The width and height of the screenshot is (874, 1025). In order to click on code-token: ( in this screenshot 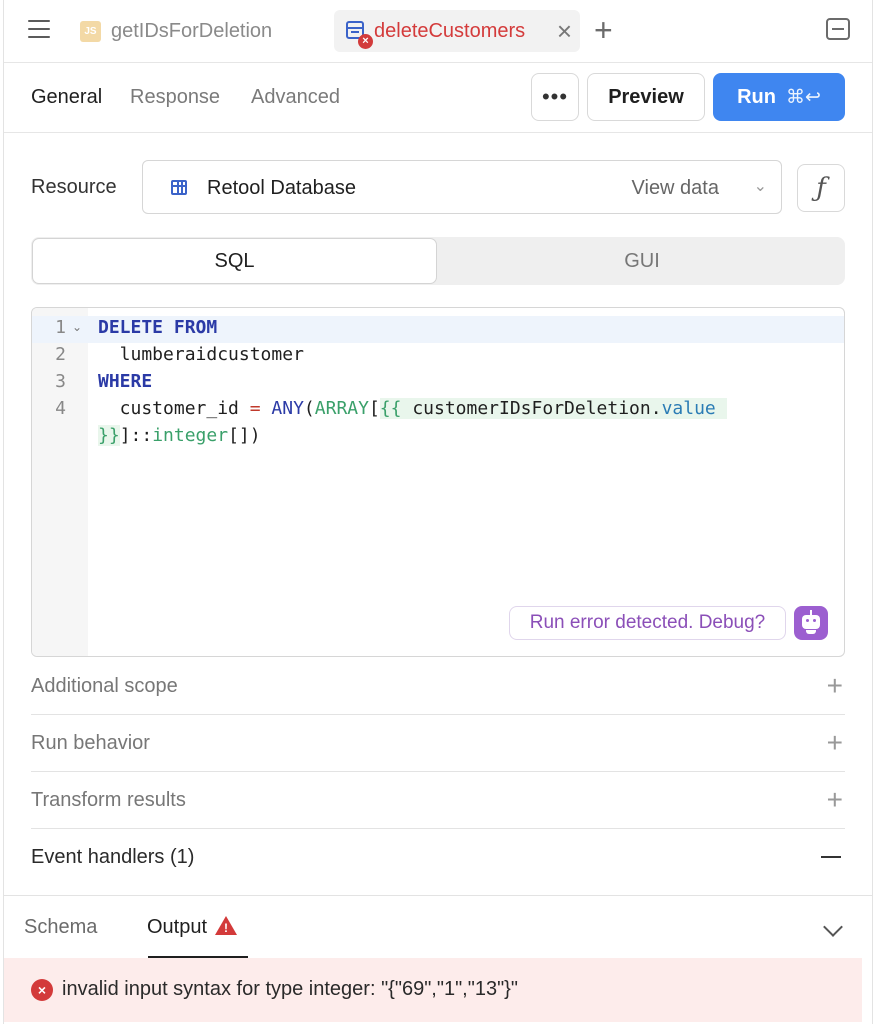, I will do `click(309, 408)`.